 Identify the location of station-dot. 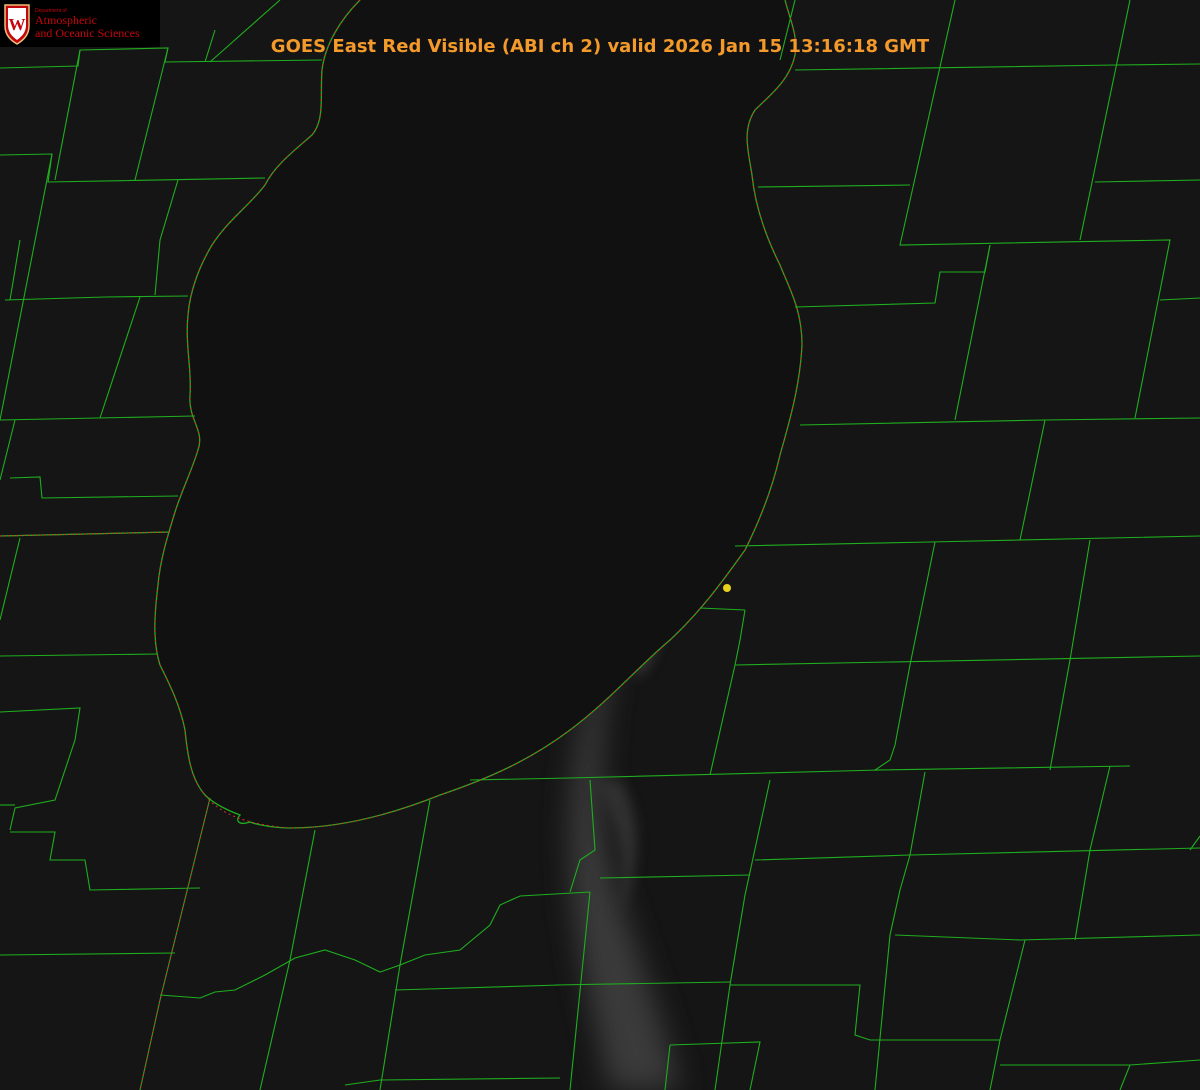
(727, 588).